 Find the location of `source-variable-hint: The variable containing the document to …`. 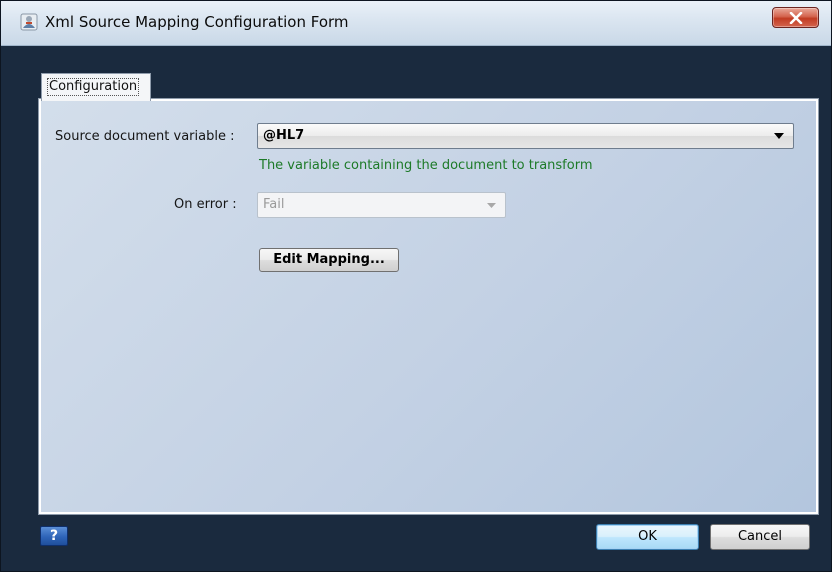

source-variable-hint: The variable containing the document to … is located at coordinates (426, 165).